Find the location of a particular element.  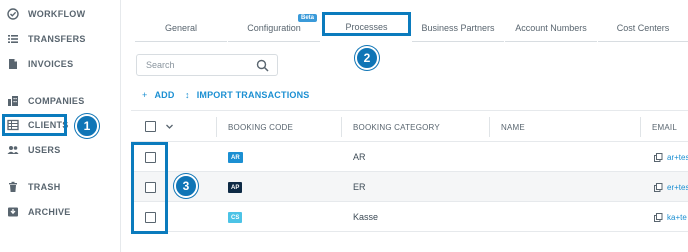

import-transactions-button: ↕ IMPORT TRANSACTIONS is located at coordinates (247, 95).